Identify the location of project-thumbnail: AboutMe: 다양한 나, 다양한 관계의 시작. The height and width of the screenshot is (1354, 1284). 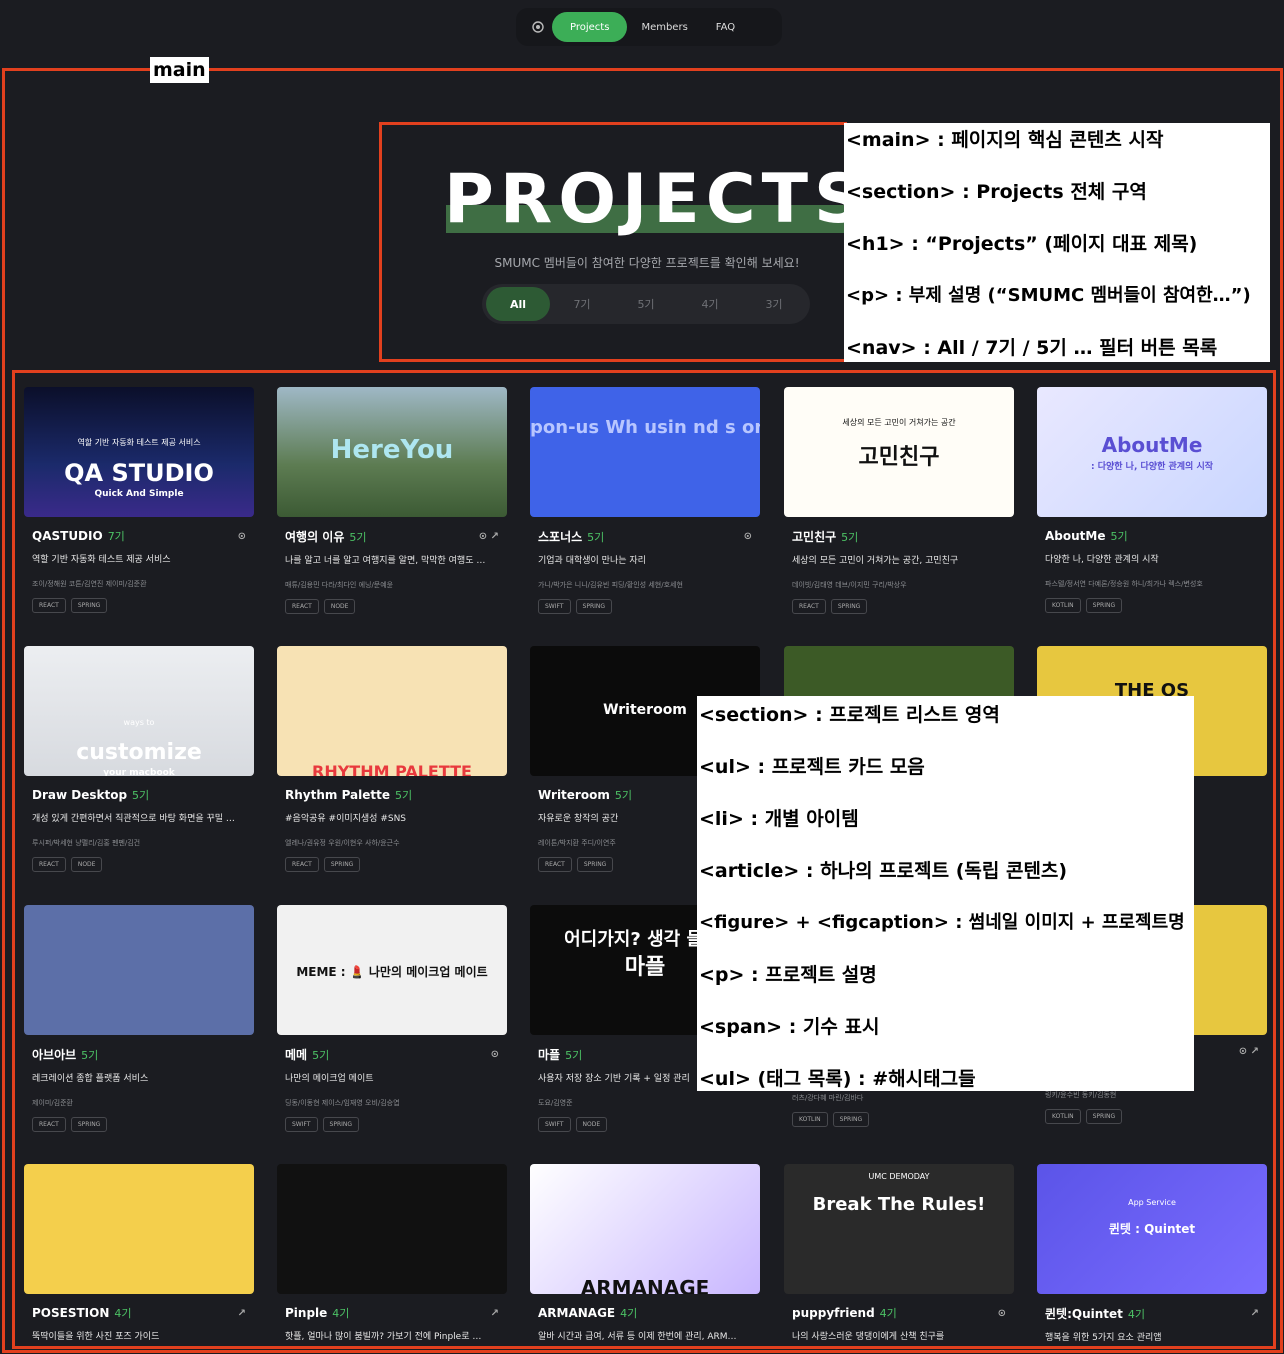
(1152, 452).